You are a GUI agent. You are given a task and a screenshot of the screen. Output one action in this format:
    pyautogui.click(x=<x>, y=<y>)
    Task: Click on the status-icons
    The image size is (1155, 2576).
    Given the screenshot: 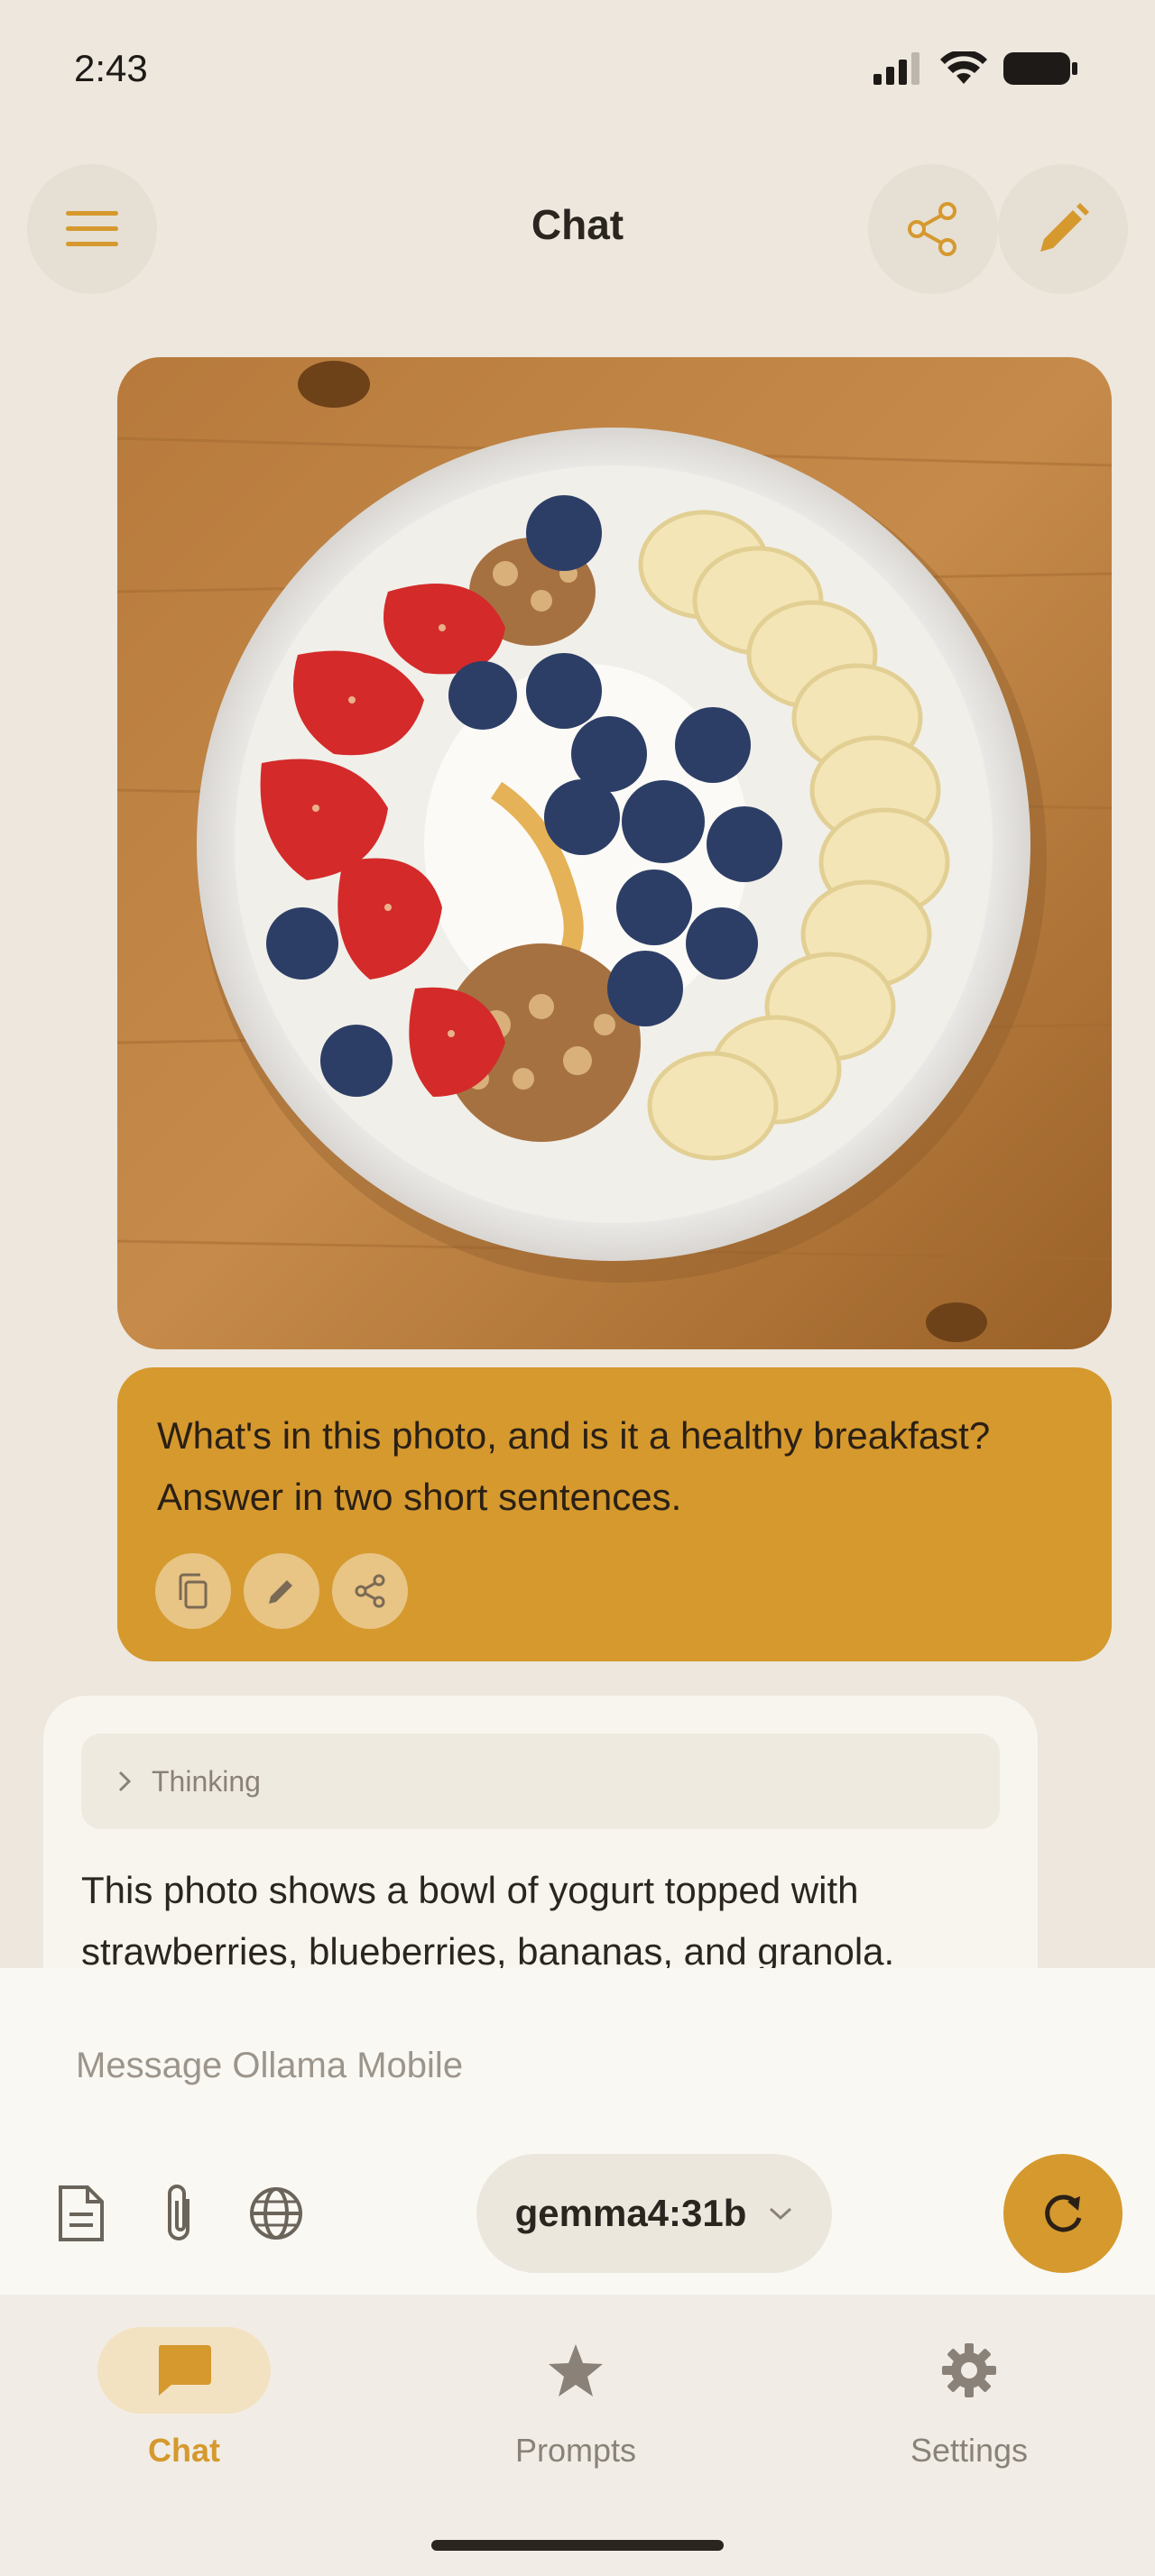 What is the action you would take?
    pyautogui.click(x=976, y=69)
    